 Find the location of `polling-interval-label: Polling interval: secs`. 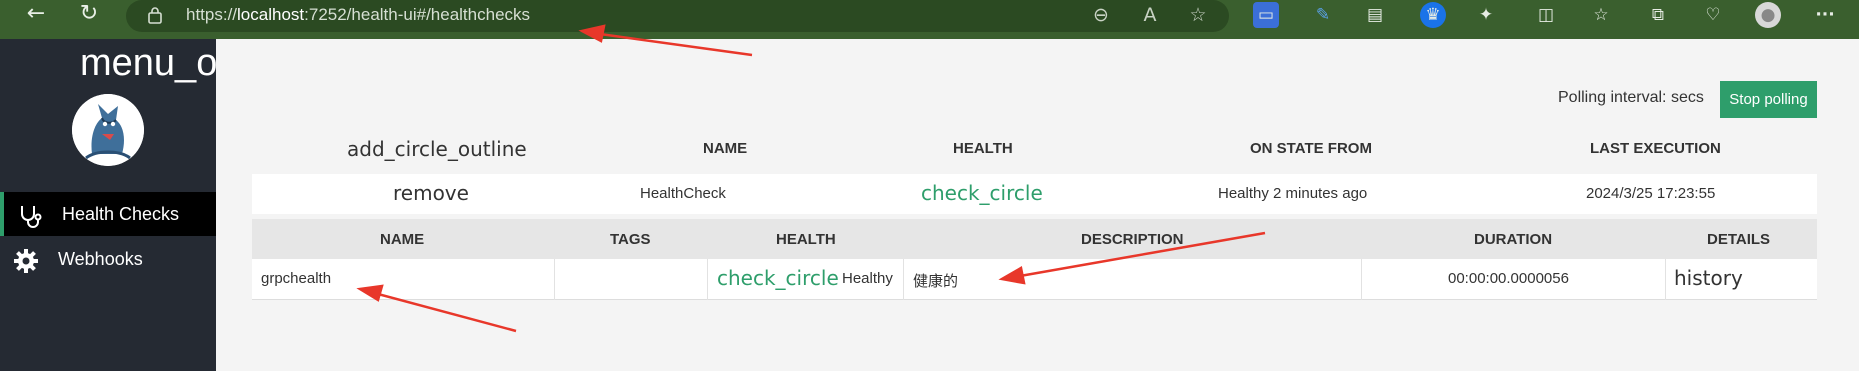

polling-interval-label: Polling interval: secs is located at coordinates (1631, 97).